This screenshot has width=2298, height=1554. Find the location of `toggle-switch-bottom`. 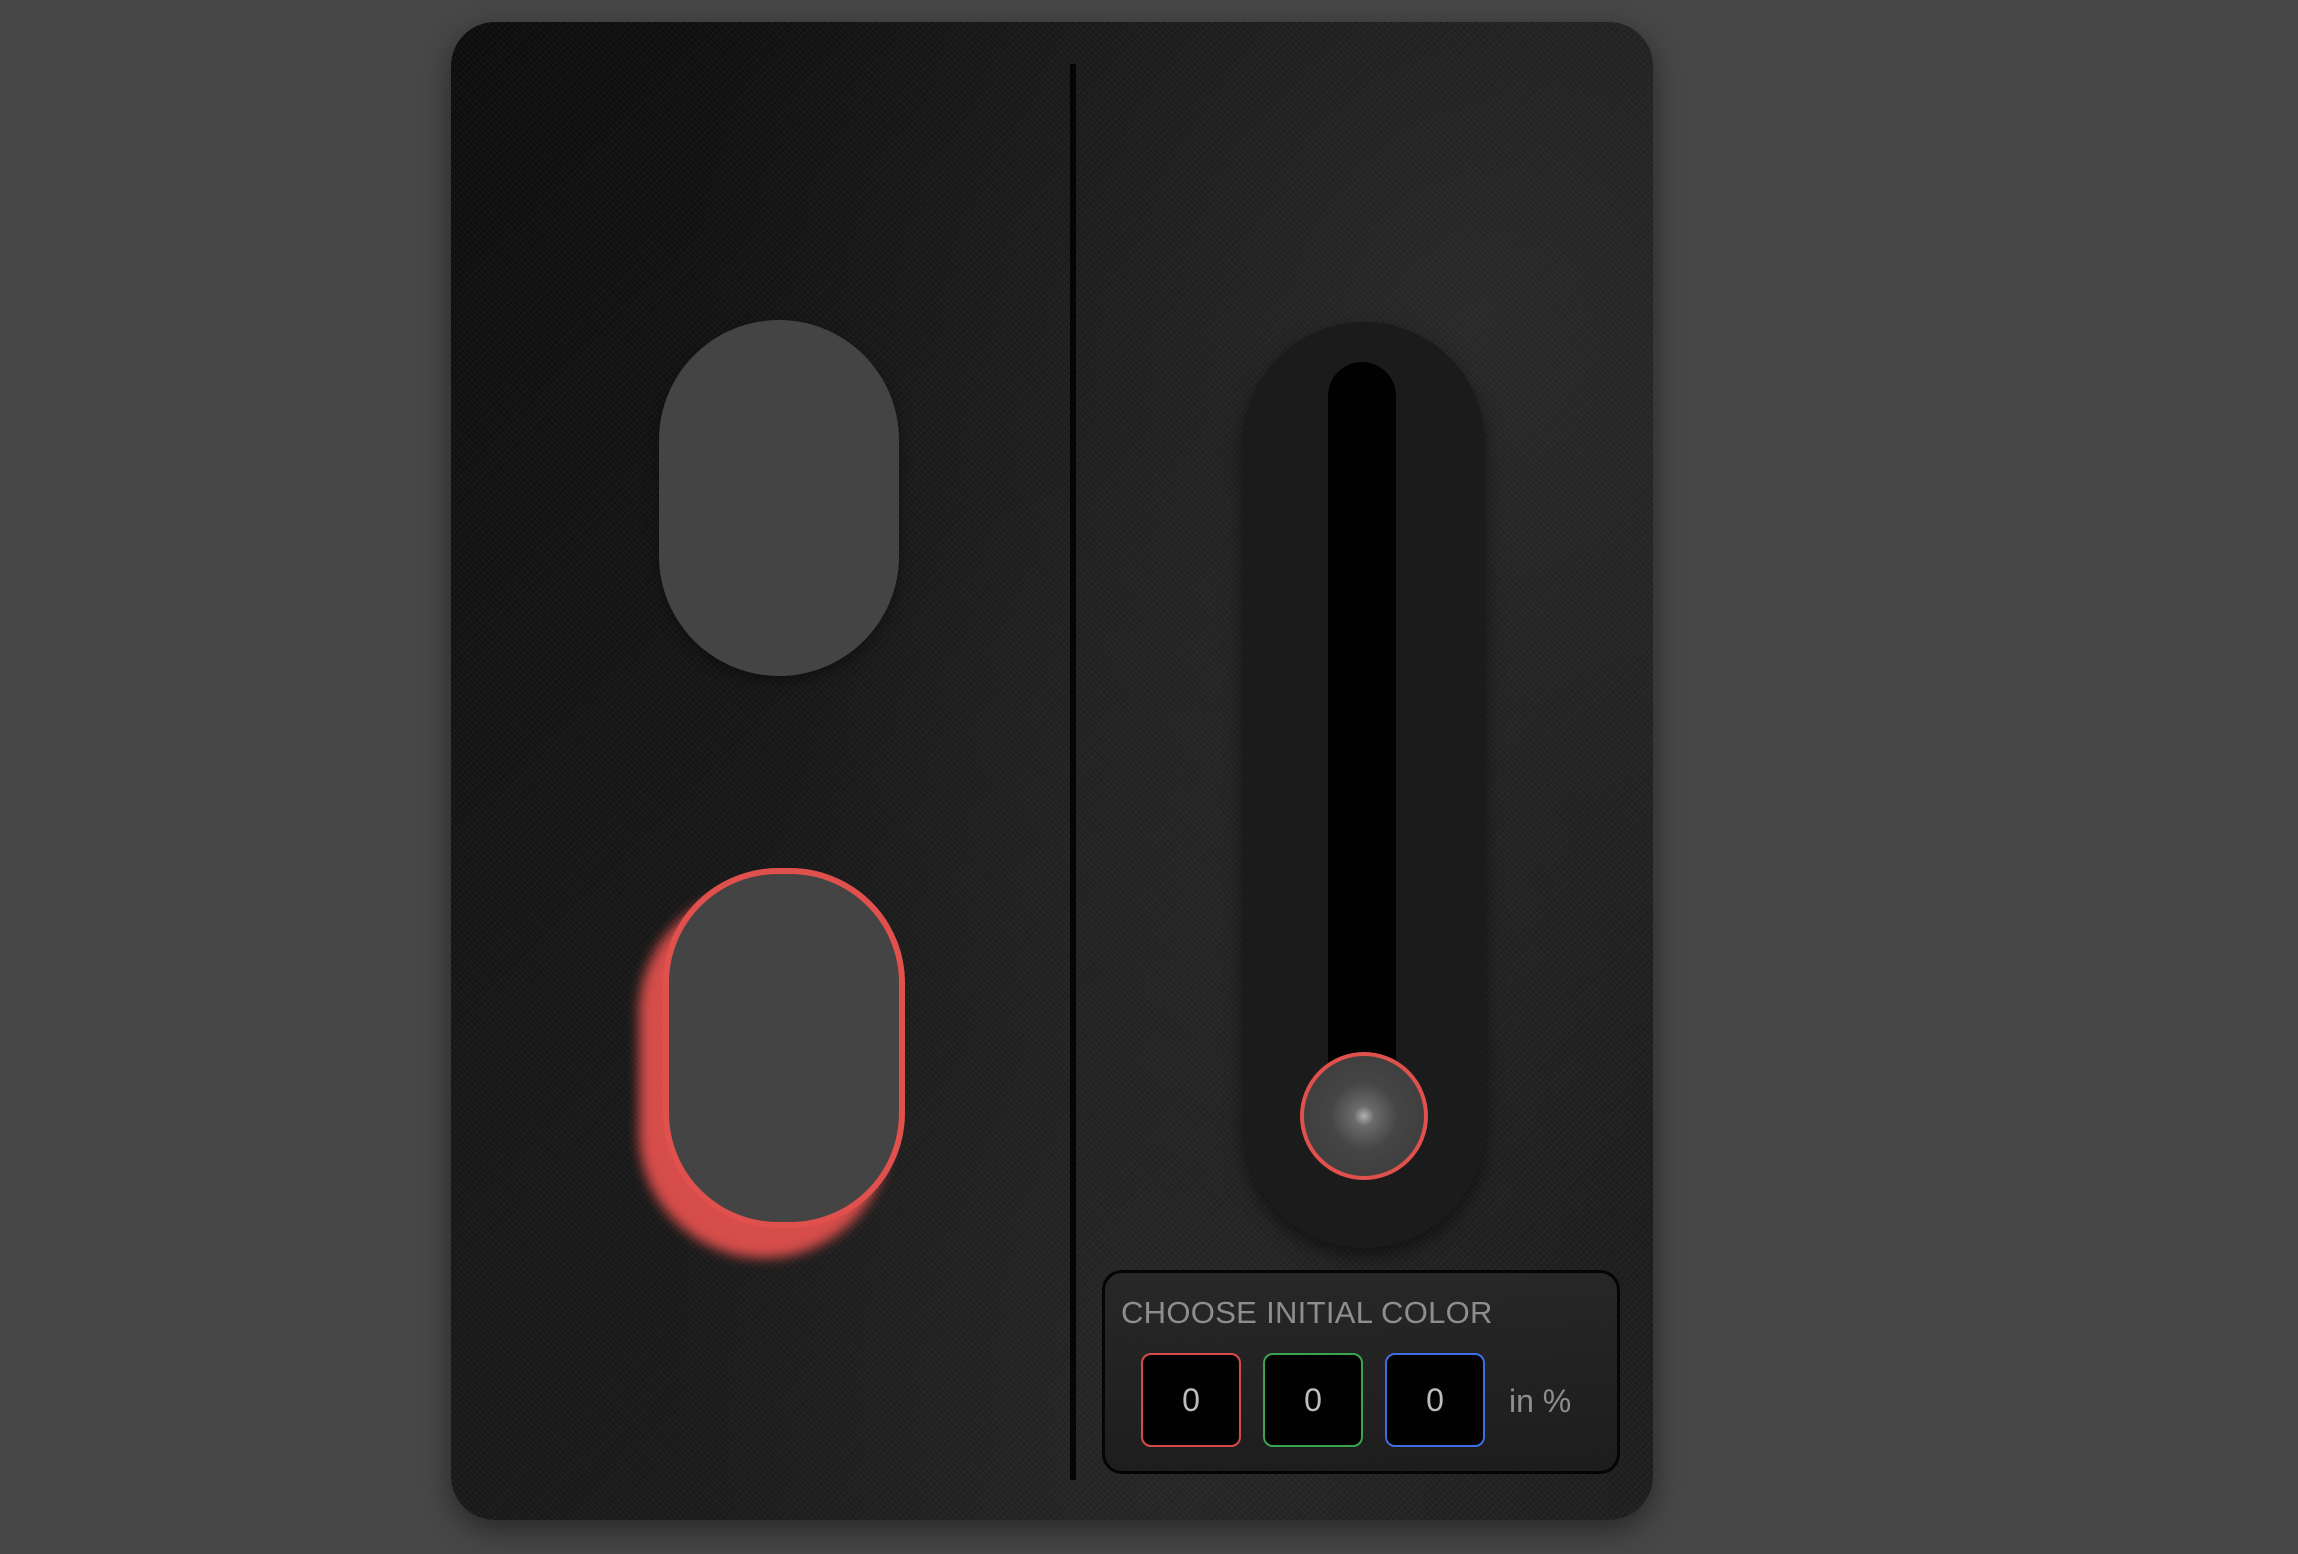

toggle-switch-bottom is located at coordinates (784, 1048).